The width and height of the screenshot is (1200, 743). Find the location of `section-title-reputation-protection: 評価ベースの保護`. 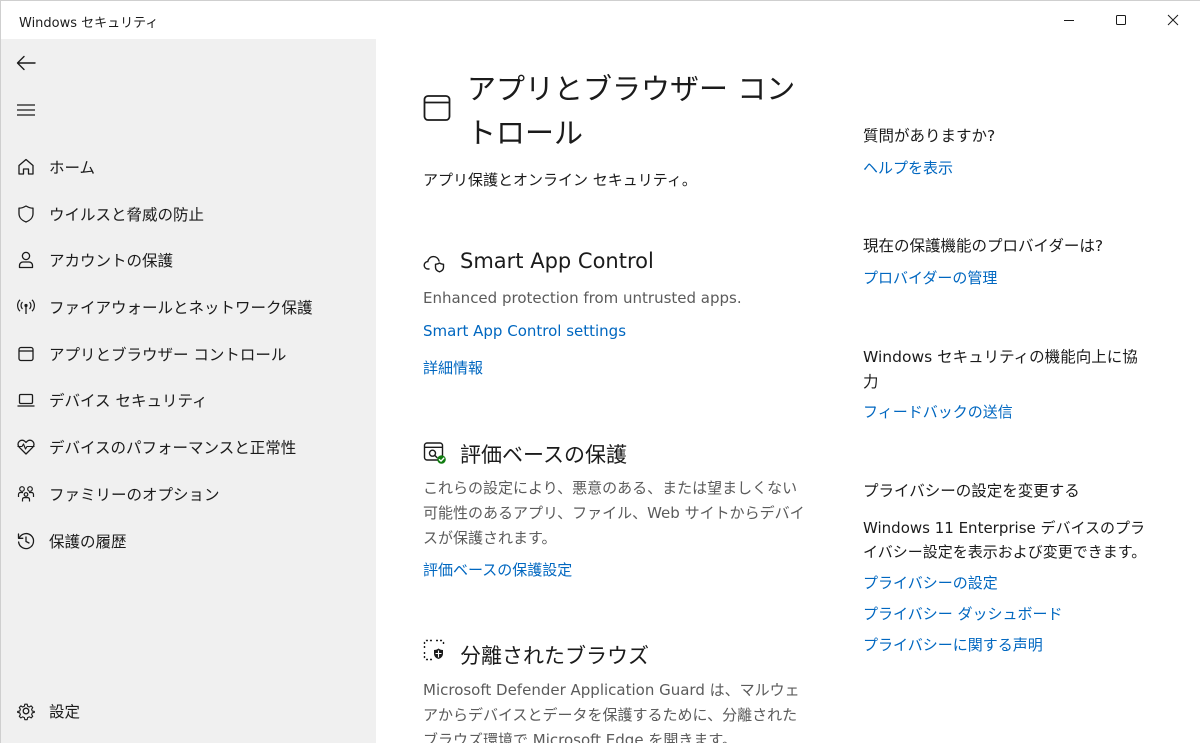

section-title-reputation-protection: 評価ベースの保護 is located at coordinates (543, 455).